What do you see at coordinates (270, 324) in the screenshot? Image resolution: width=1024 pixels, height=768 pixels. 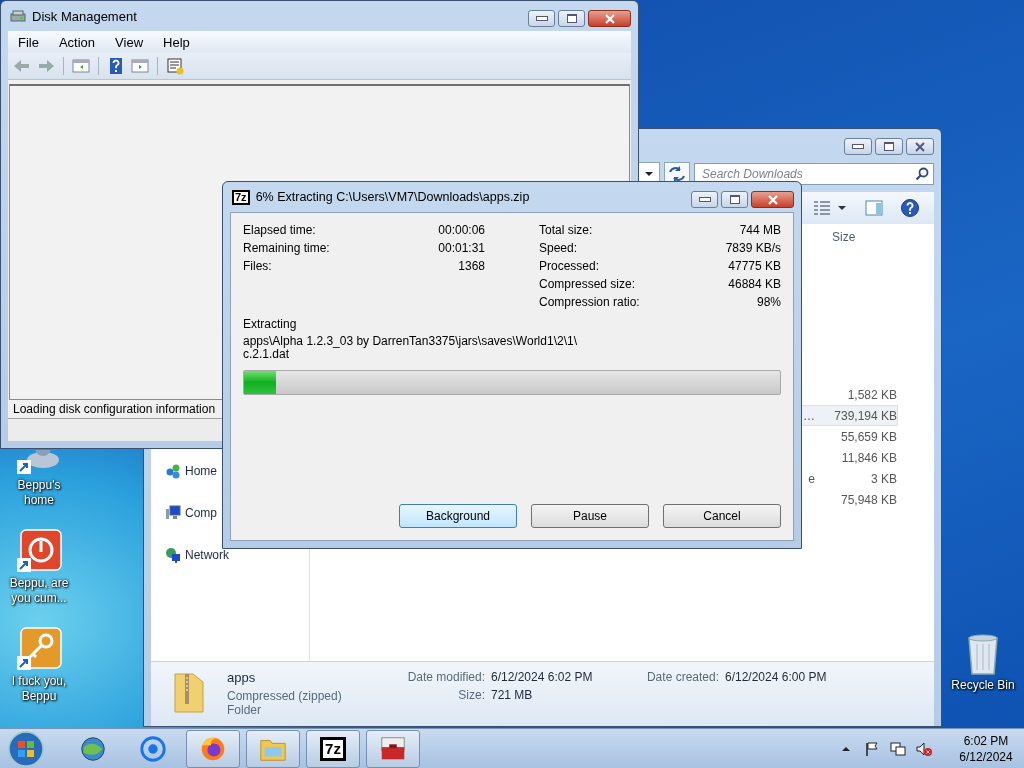 I see `operation-label: Extracting` at bounding box center [270, 324].